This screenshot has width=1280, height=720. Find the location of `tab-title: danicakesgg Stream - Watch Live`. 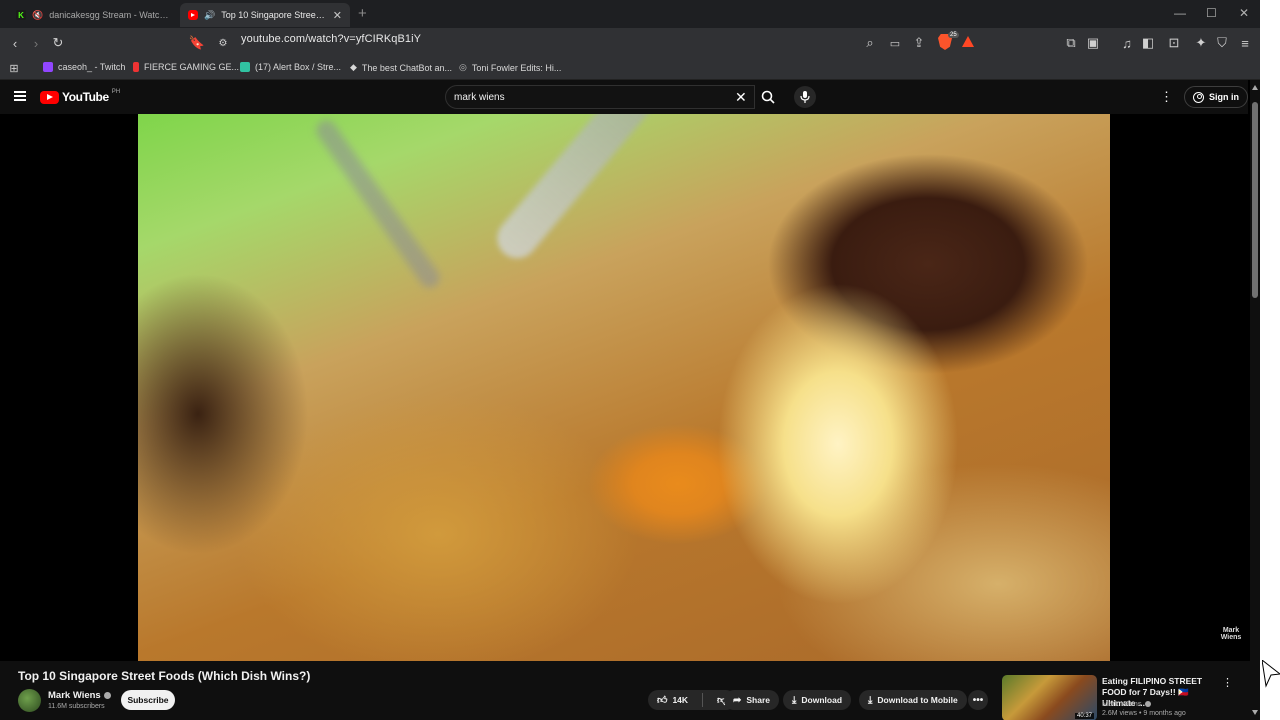

tab-title: danicakesgg Stream - Watch Live is located at coordinates (109, 15).